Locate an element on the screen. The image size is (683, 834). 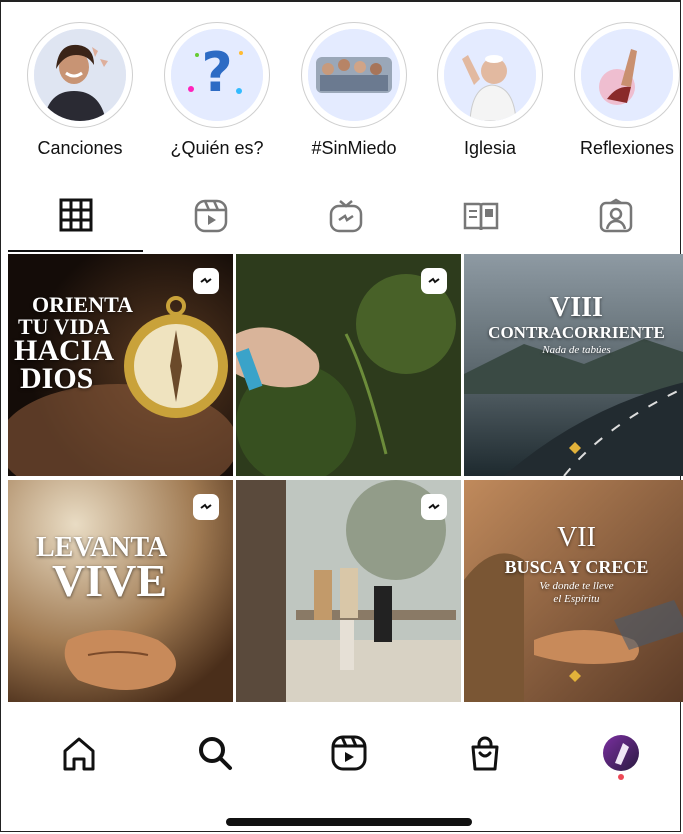
post-levanta-vive: LEVANTA VIVE is located at coordinates (120, 591).